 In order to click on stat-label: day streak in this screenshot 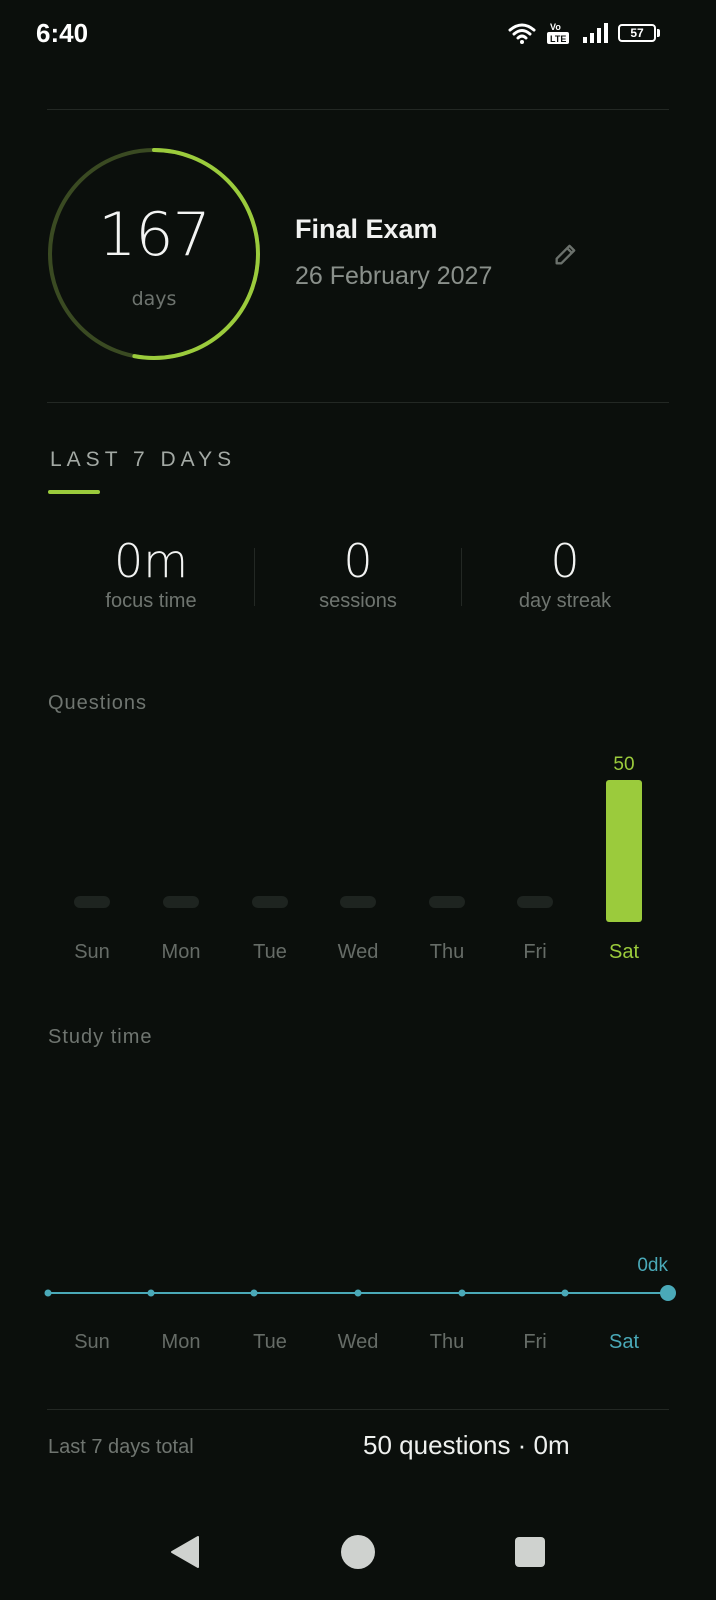, I will do `click(565, 601)`.